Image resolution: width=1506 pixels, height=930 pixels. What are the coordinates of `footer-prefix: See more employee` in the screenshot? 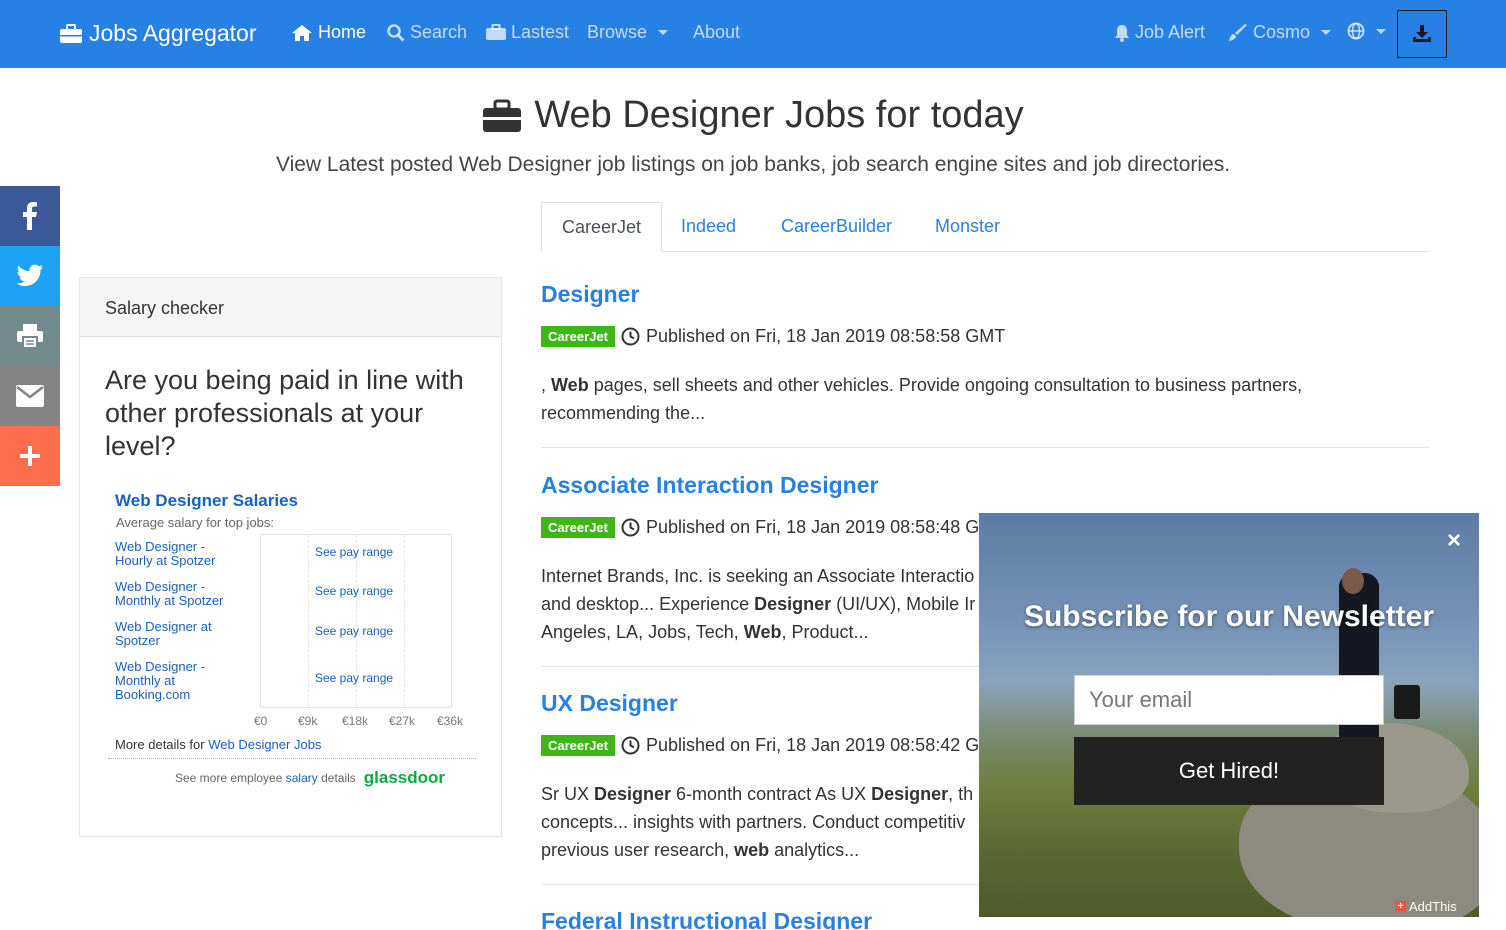 It's located at (229, 778).